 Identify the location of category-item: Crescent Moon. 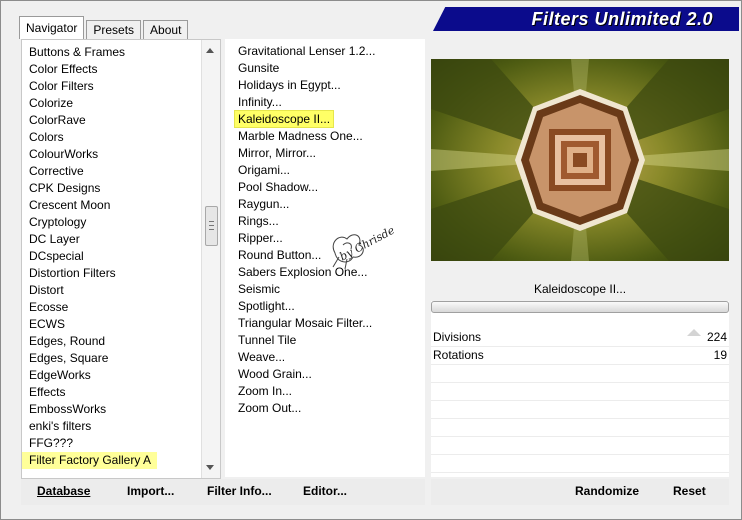
(111, 205).